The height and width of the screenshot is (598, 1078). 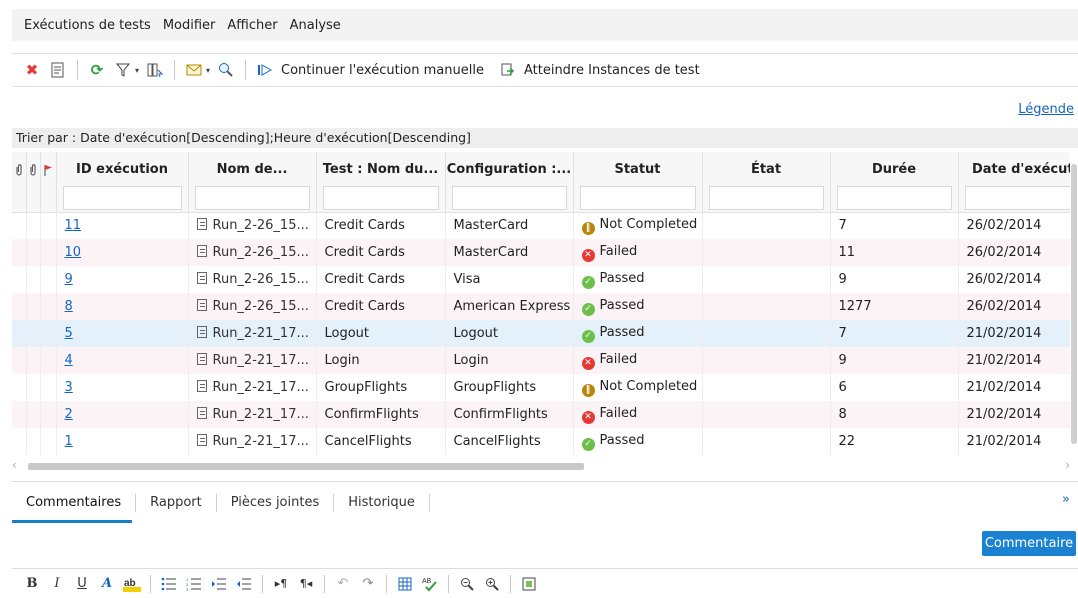 What do you see at coordinates (176, 502) in the screenshot?
I see `tab-report: Rapport` at bounding box center [176, 502].